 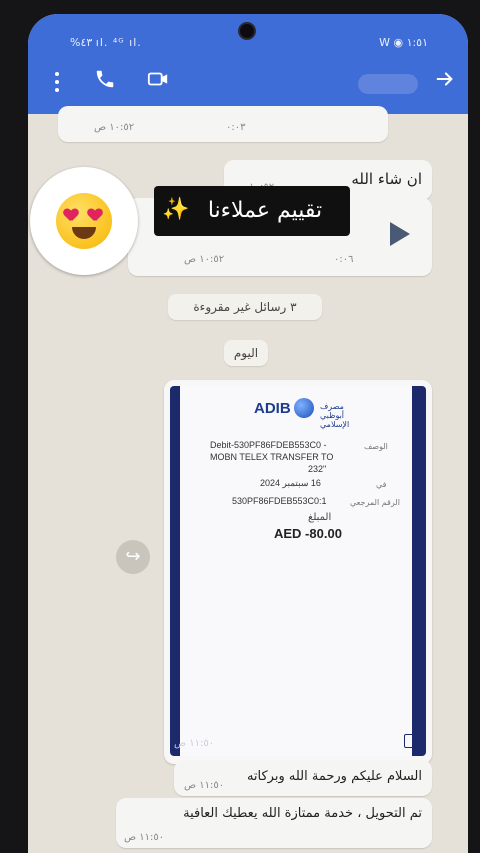 I want to click on receipt-date-label: في, so click(x=381, y=484).